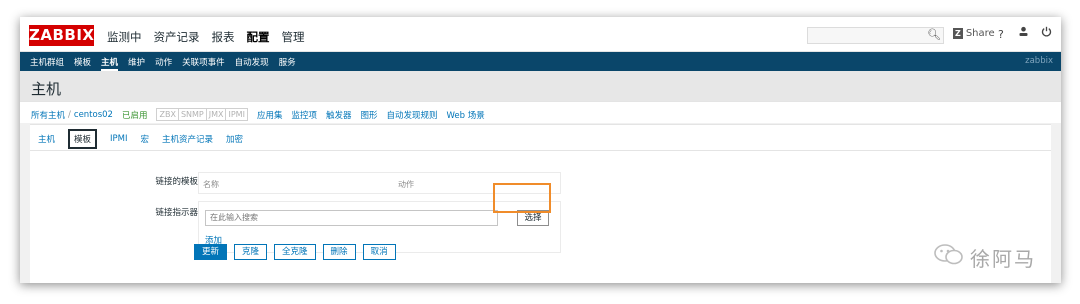 This screenshot has height=304, width=1080. What do you see at coordinates (339, 115) in the screenshot?
I see `link-triggers: 触发器` at bounding box center [339, 115].